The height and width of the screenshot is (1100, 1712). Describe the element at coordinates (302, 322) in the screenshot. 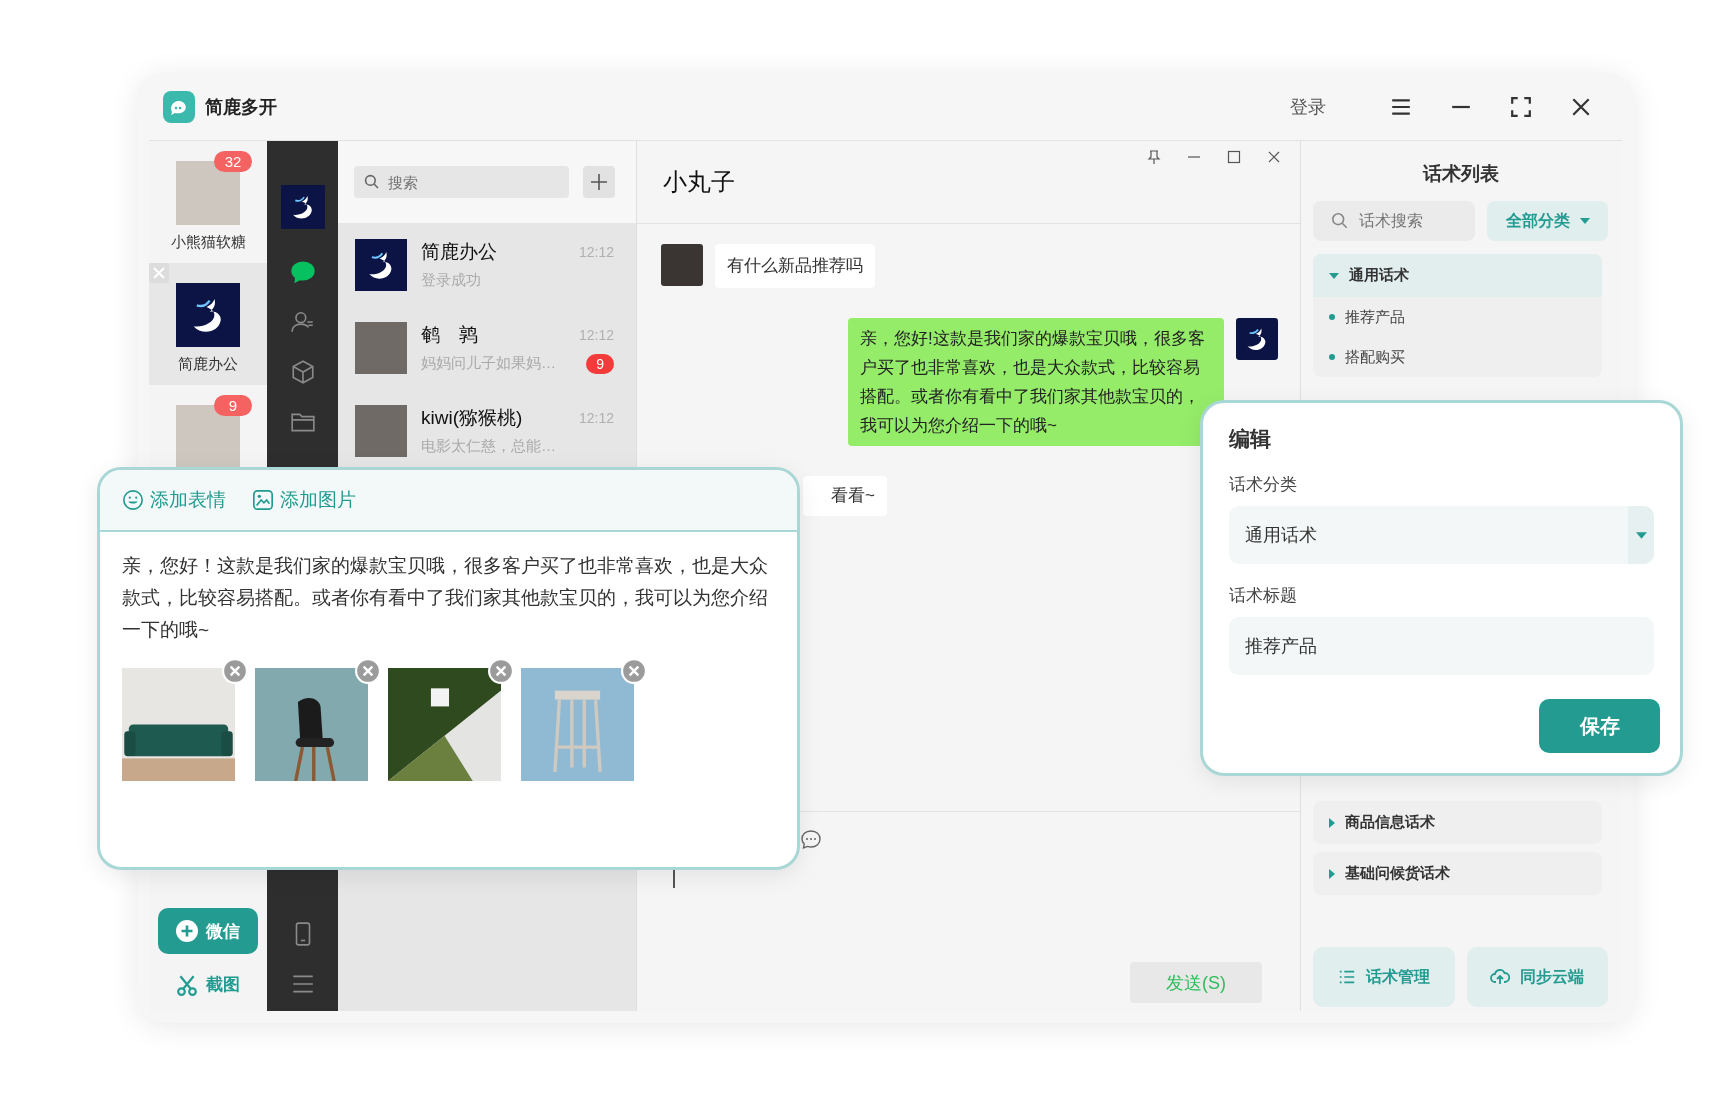

I see `contacts-icon` at that location.